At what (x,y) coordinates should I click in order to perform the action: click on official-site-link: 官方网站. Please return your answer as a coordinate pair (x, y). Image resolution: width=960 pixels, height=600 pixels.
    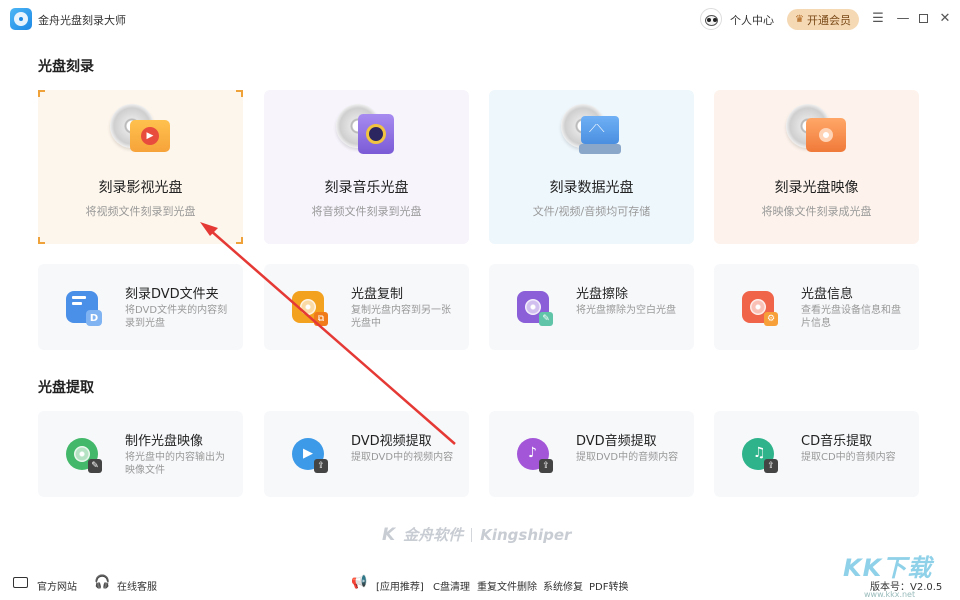
    Looking at the image, I should click on (57, 585).